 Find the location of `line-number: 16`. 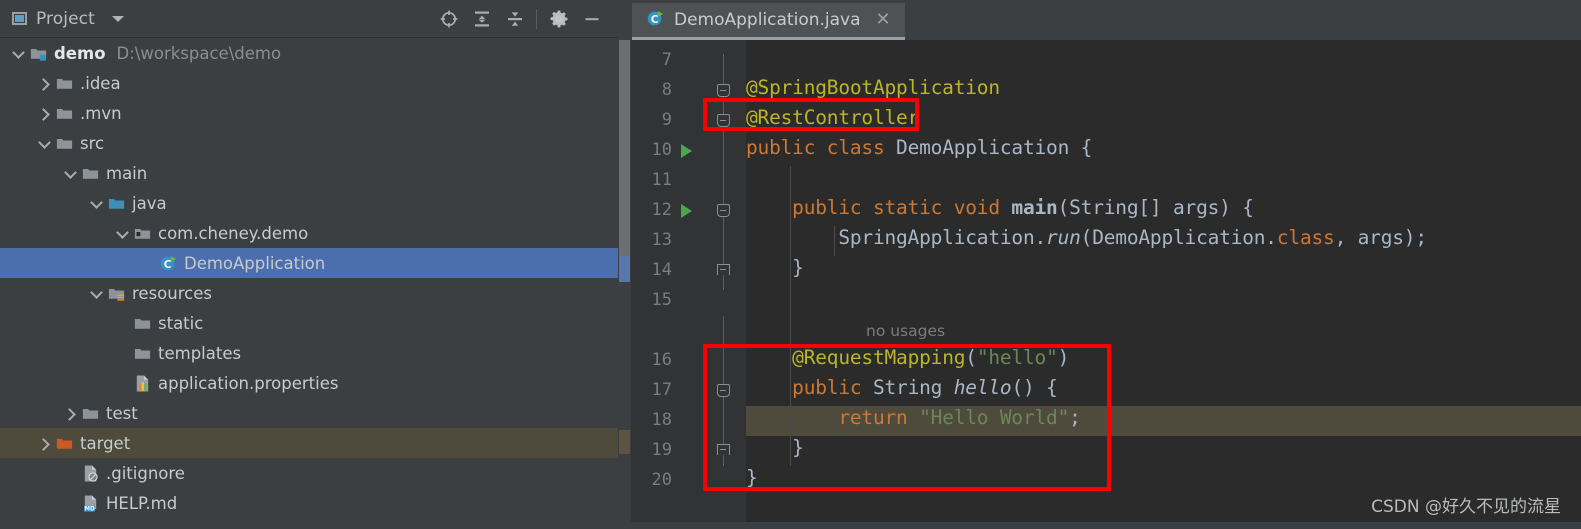

line-number: 16 is located at coordinates (661, 360).